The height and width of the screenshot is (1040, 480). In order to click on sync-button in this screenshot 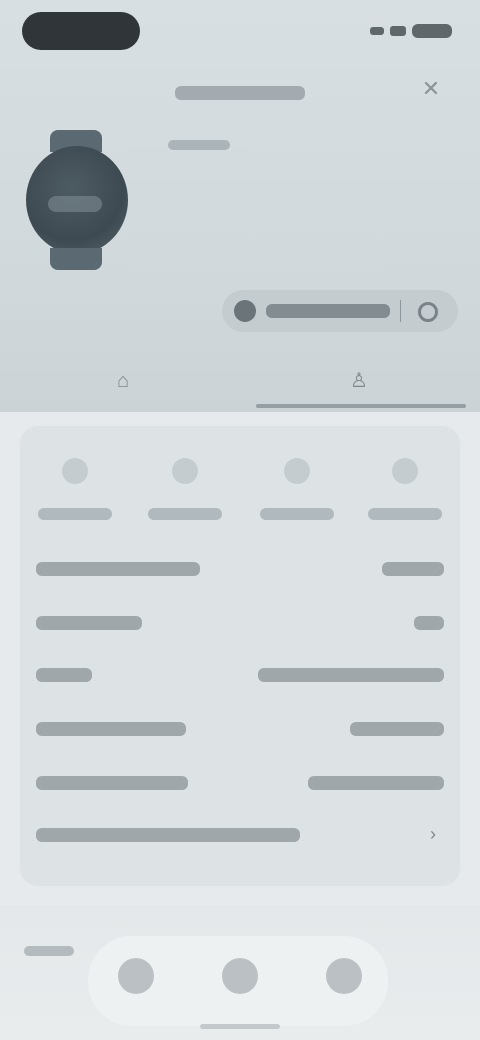, I will do `click(328, 311)`.